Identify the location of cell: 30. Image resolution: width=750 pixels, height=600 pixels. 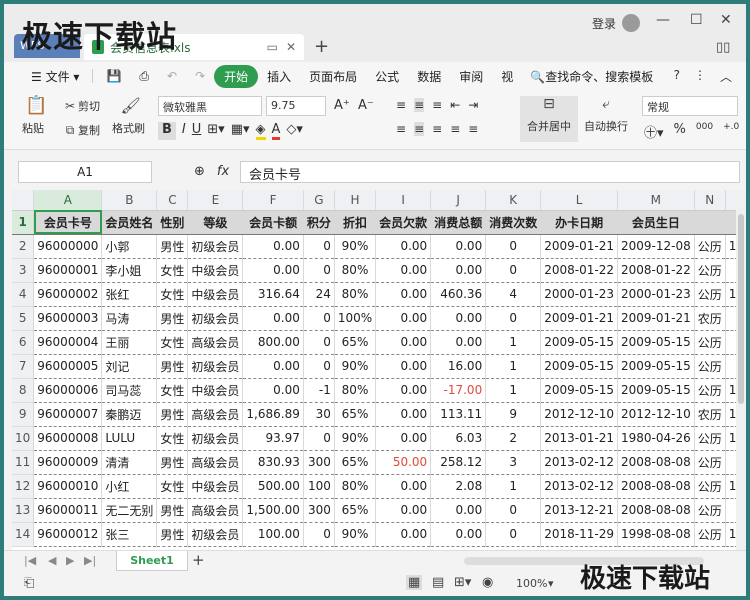
(319, 414).